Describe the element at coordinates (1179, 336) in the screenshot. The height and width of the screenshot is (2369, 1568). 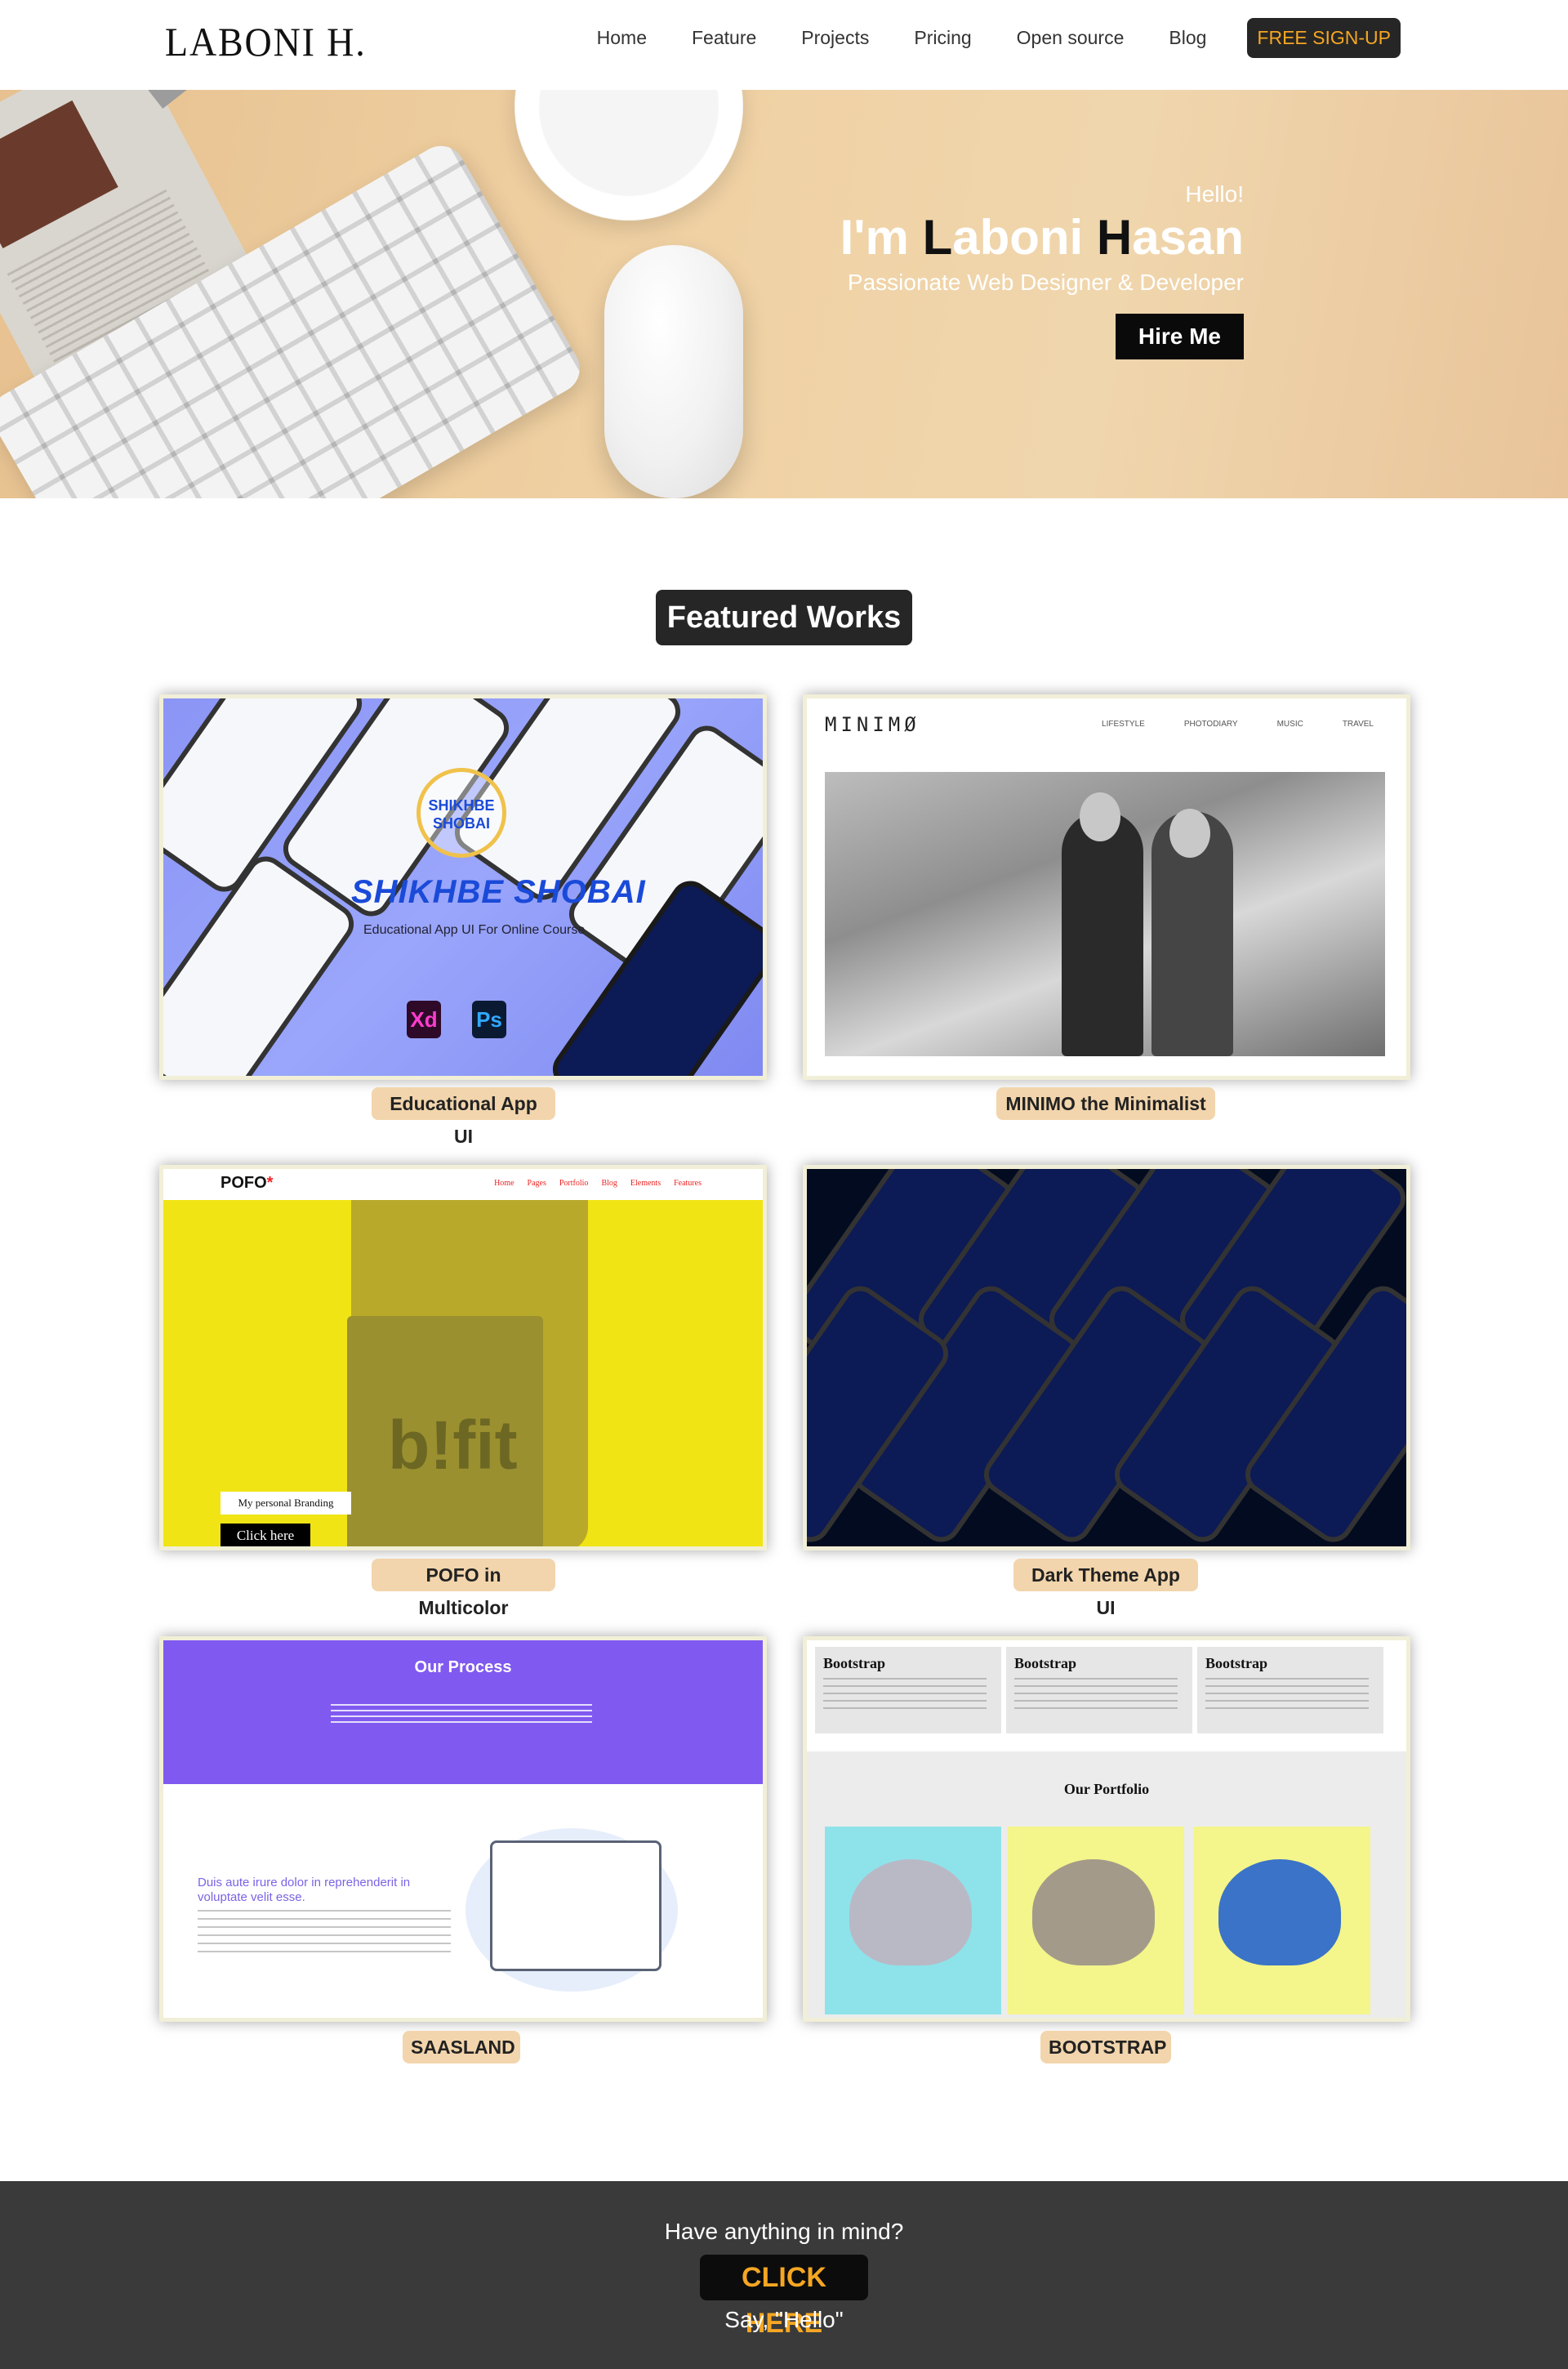
I see `hire-me-button: Hire Me` at that location.